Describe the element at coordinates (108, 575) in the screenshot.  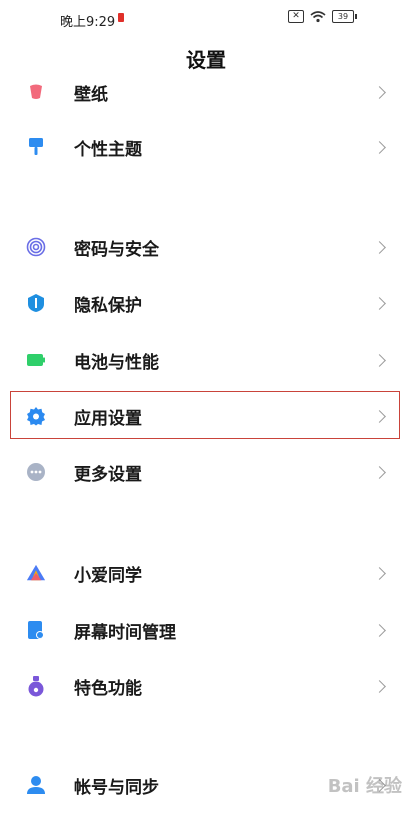
I see `settings-item-label: 小爱同学` at that location.